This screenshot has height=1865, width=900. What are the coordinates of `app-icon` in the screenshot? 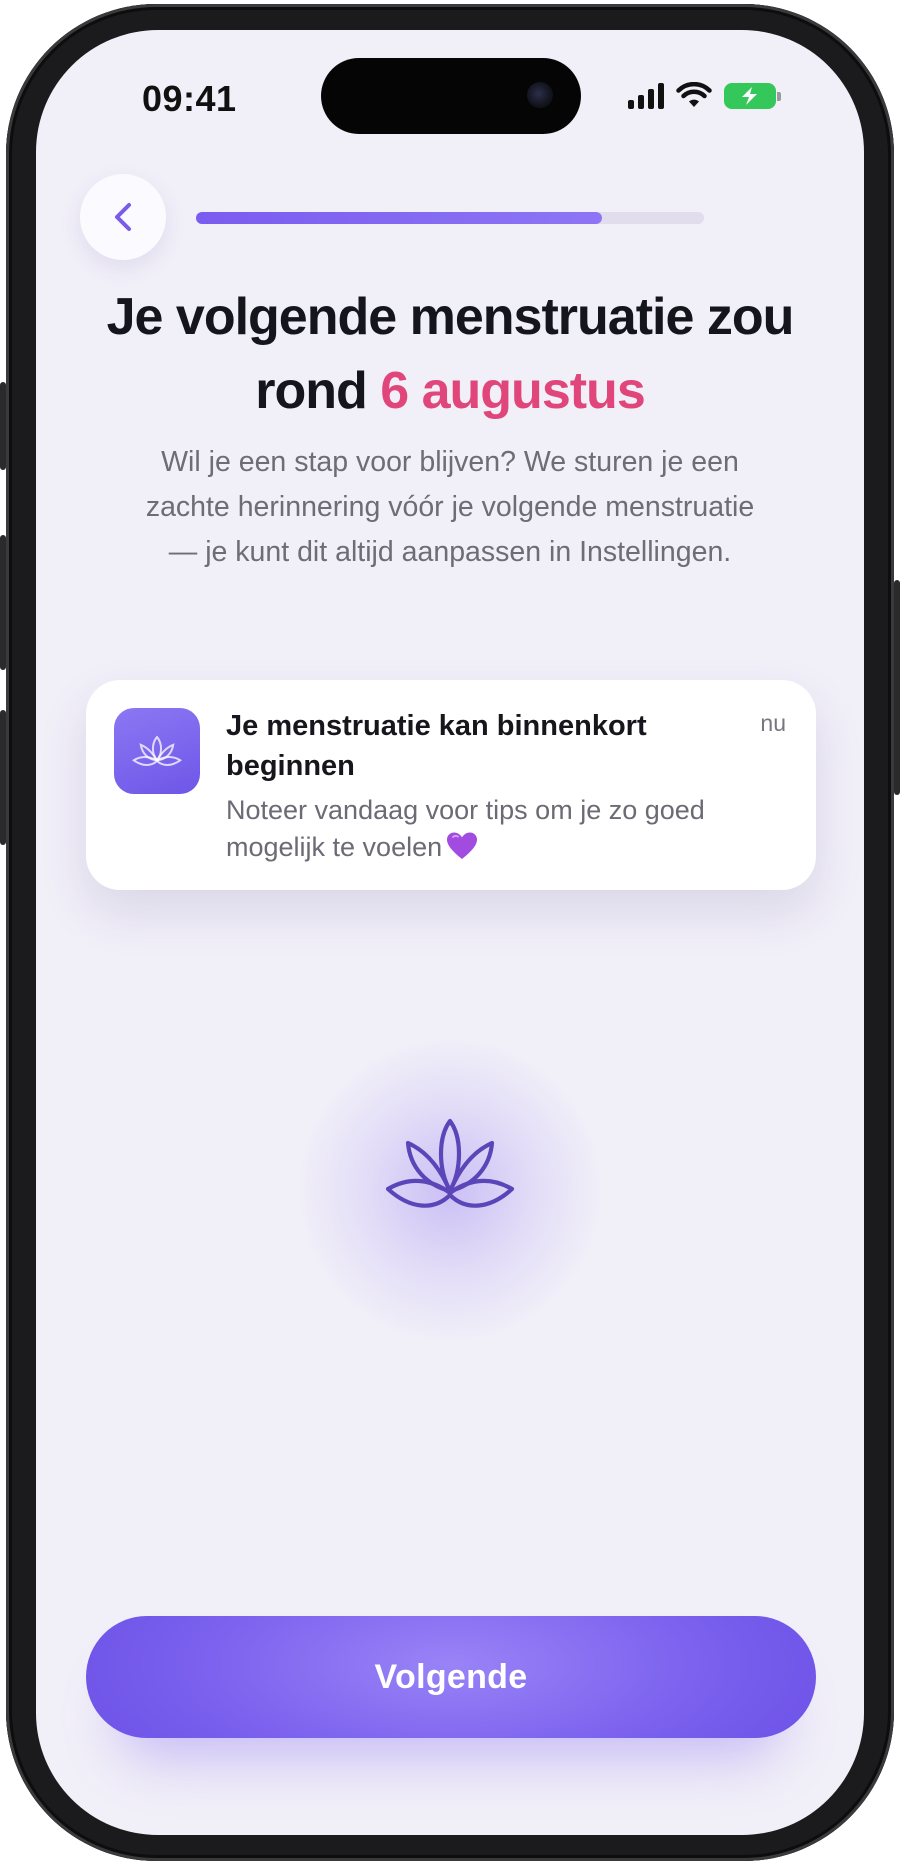 It's located at (157, 751).